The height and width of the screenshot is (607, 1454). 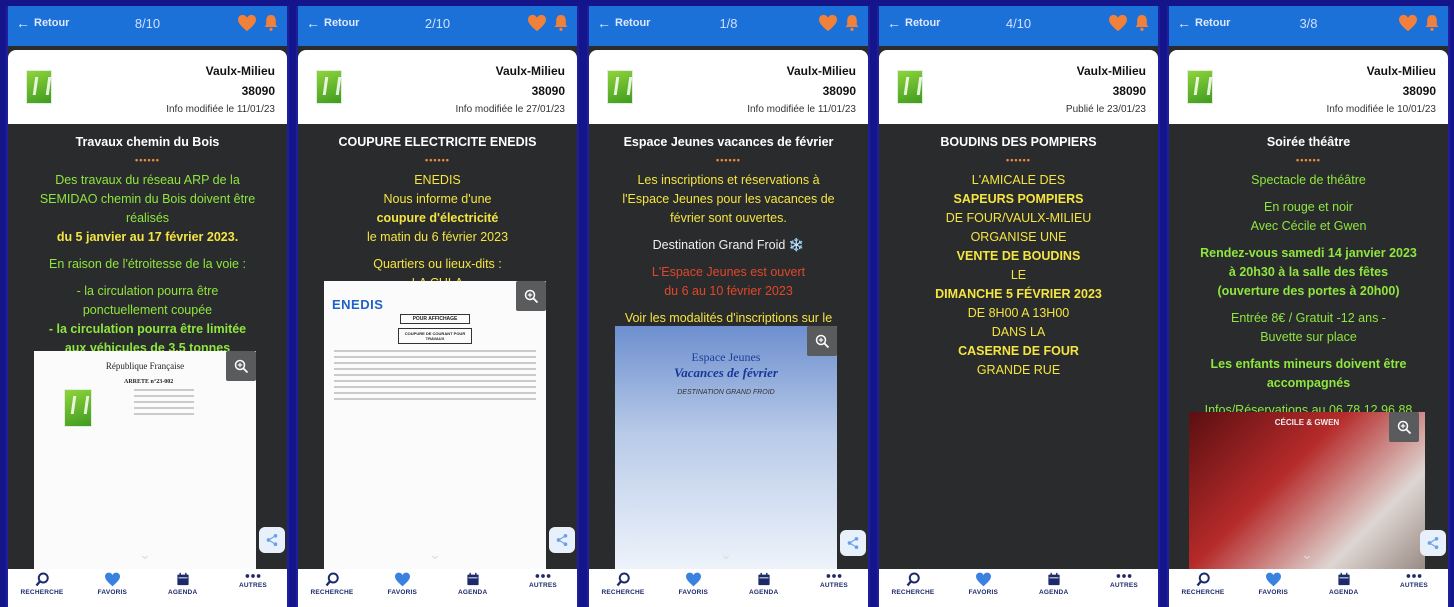 What do you see at coordinates (983, 592) in the screenshot?
I see `nav-label: FAVORIS` at bounding box center [983, 592].